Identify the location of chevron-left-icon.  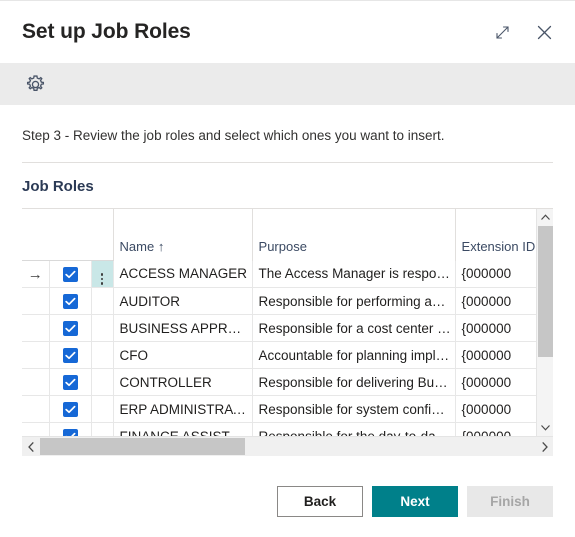
(31, 447).